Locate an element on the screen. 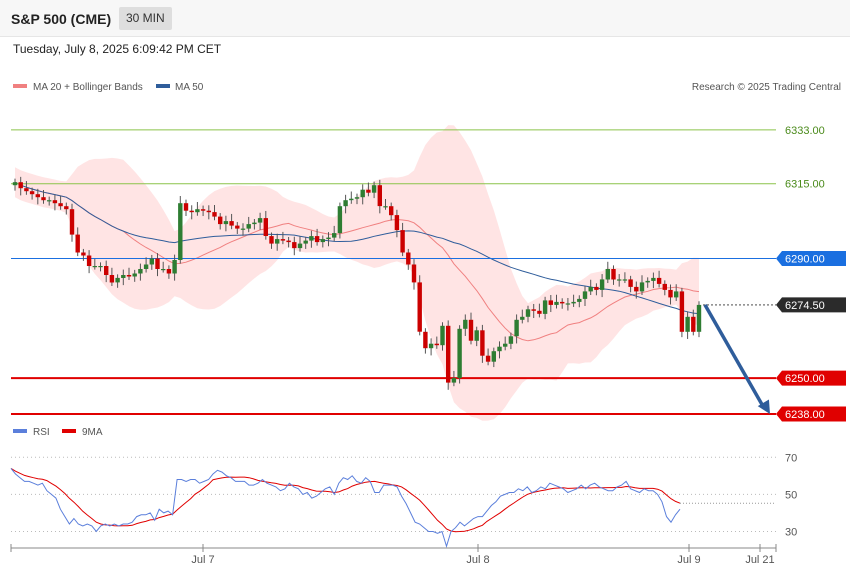 The width and height of the screenshot is (850, 576). level-label-5: 6238.00 is located at coordinates (805, 415).